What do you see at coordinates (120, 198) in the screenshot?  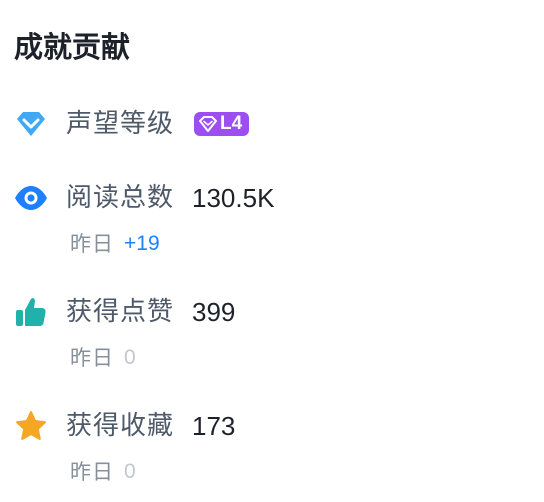 I see `reads-label: 阅读总数` at bounding box center [120, 198].